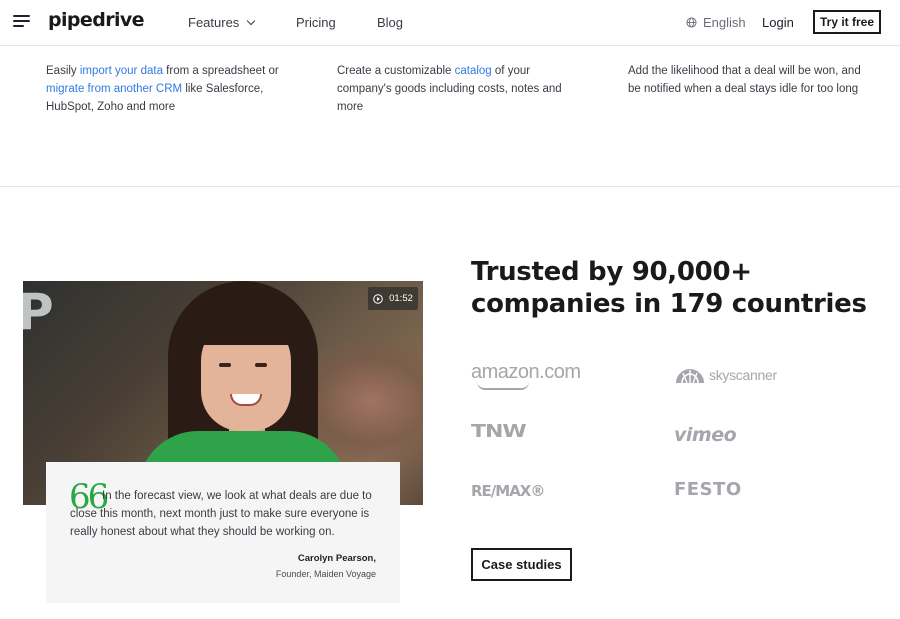 The width and height of the screenshot is (900, 619). I want to click on try-it-free-button: Try it free, so click(847, 22).